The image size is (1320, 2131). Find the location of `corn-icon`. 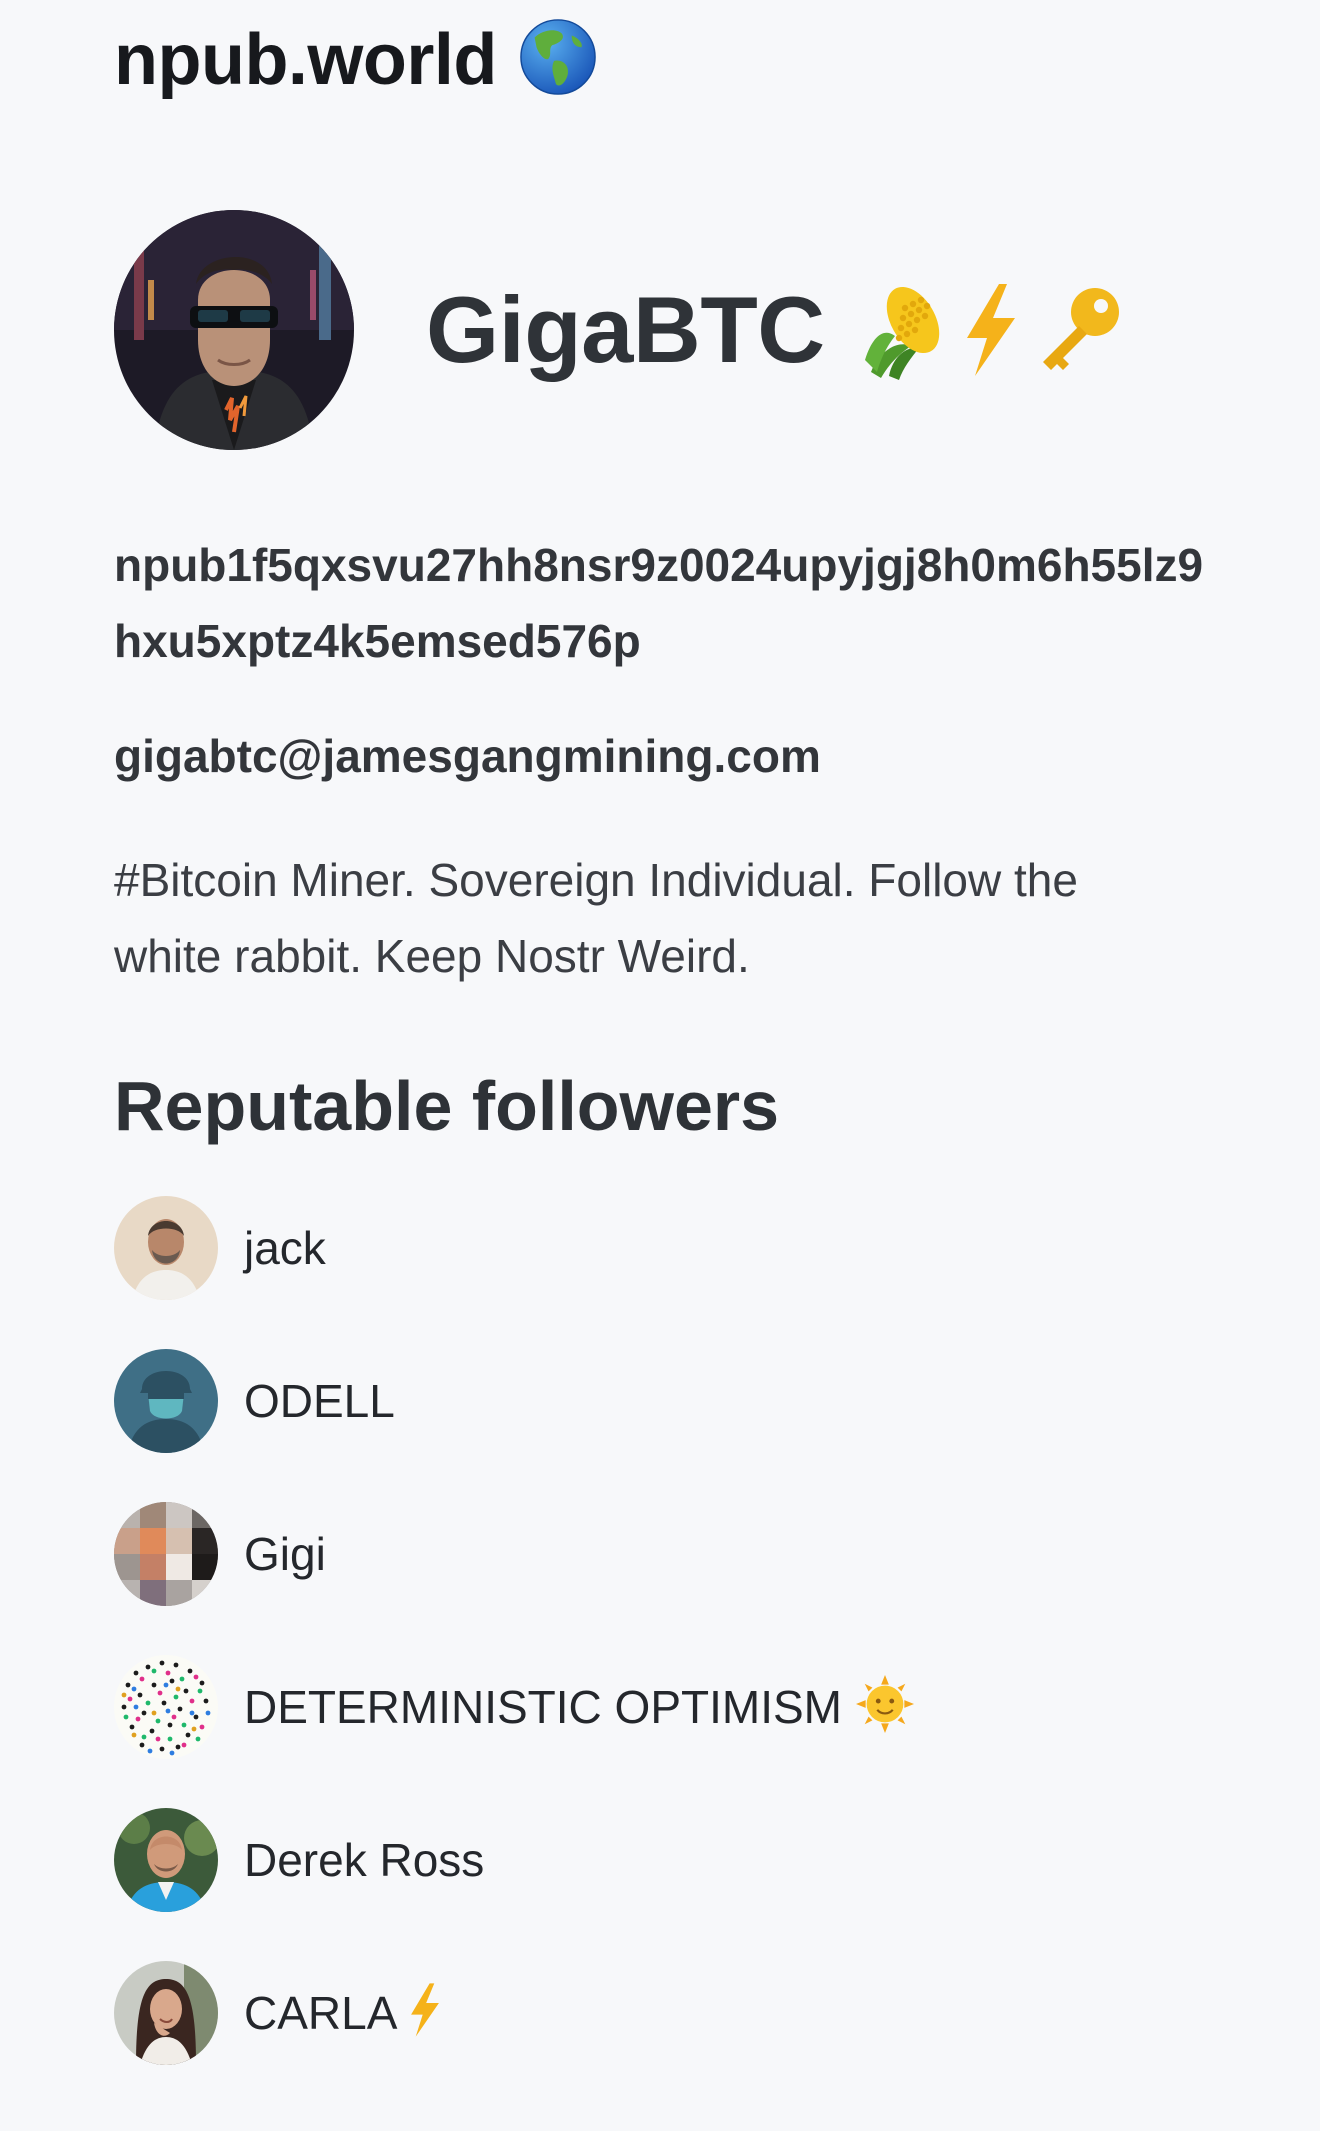

corn-icon is located at coordinates (905, 330).